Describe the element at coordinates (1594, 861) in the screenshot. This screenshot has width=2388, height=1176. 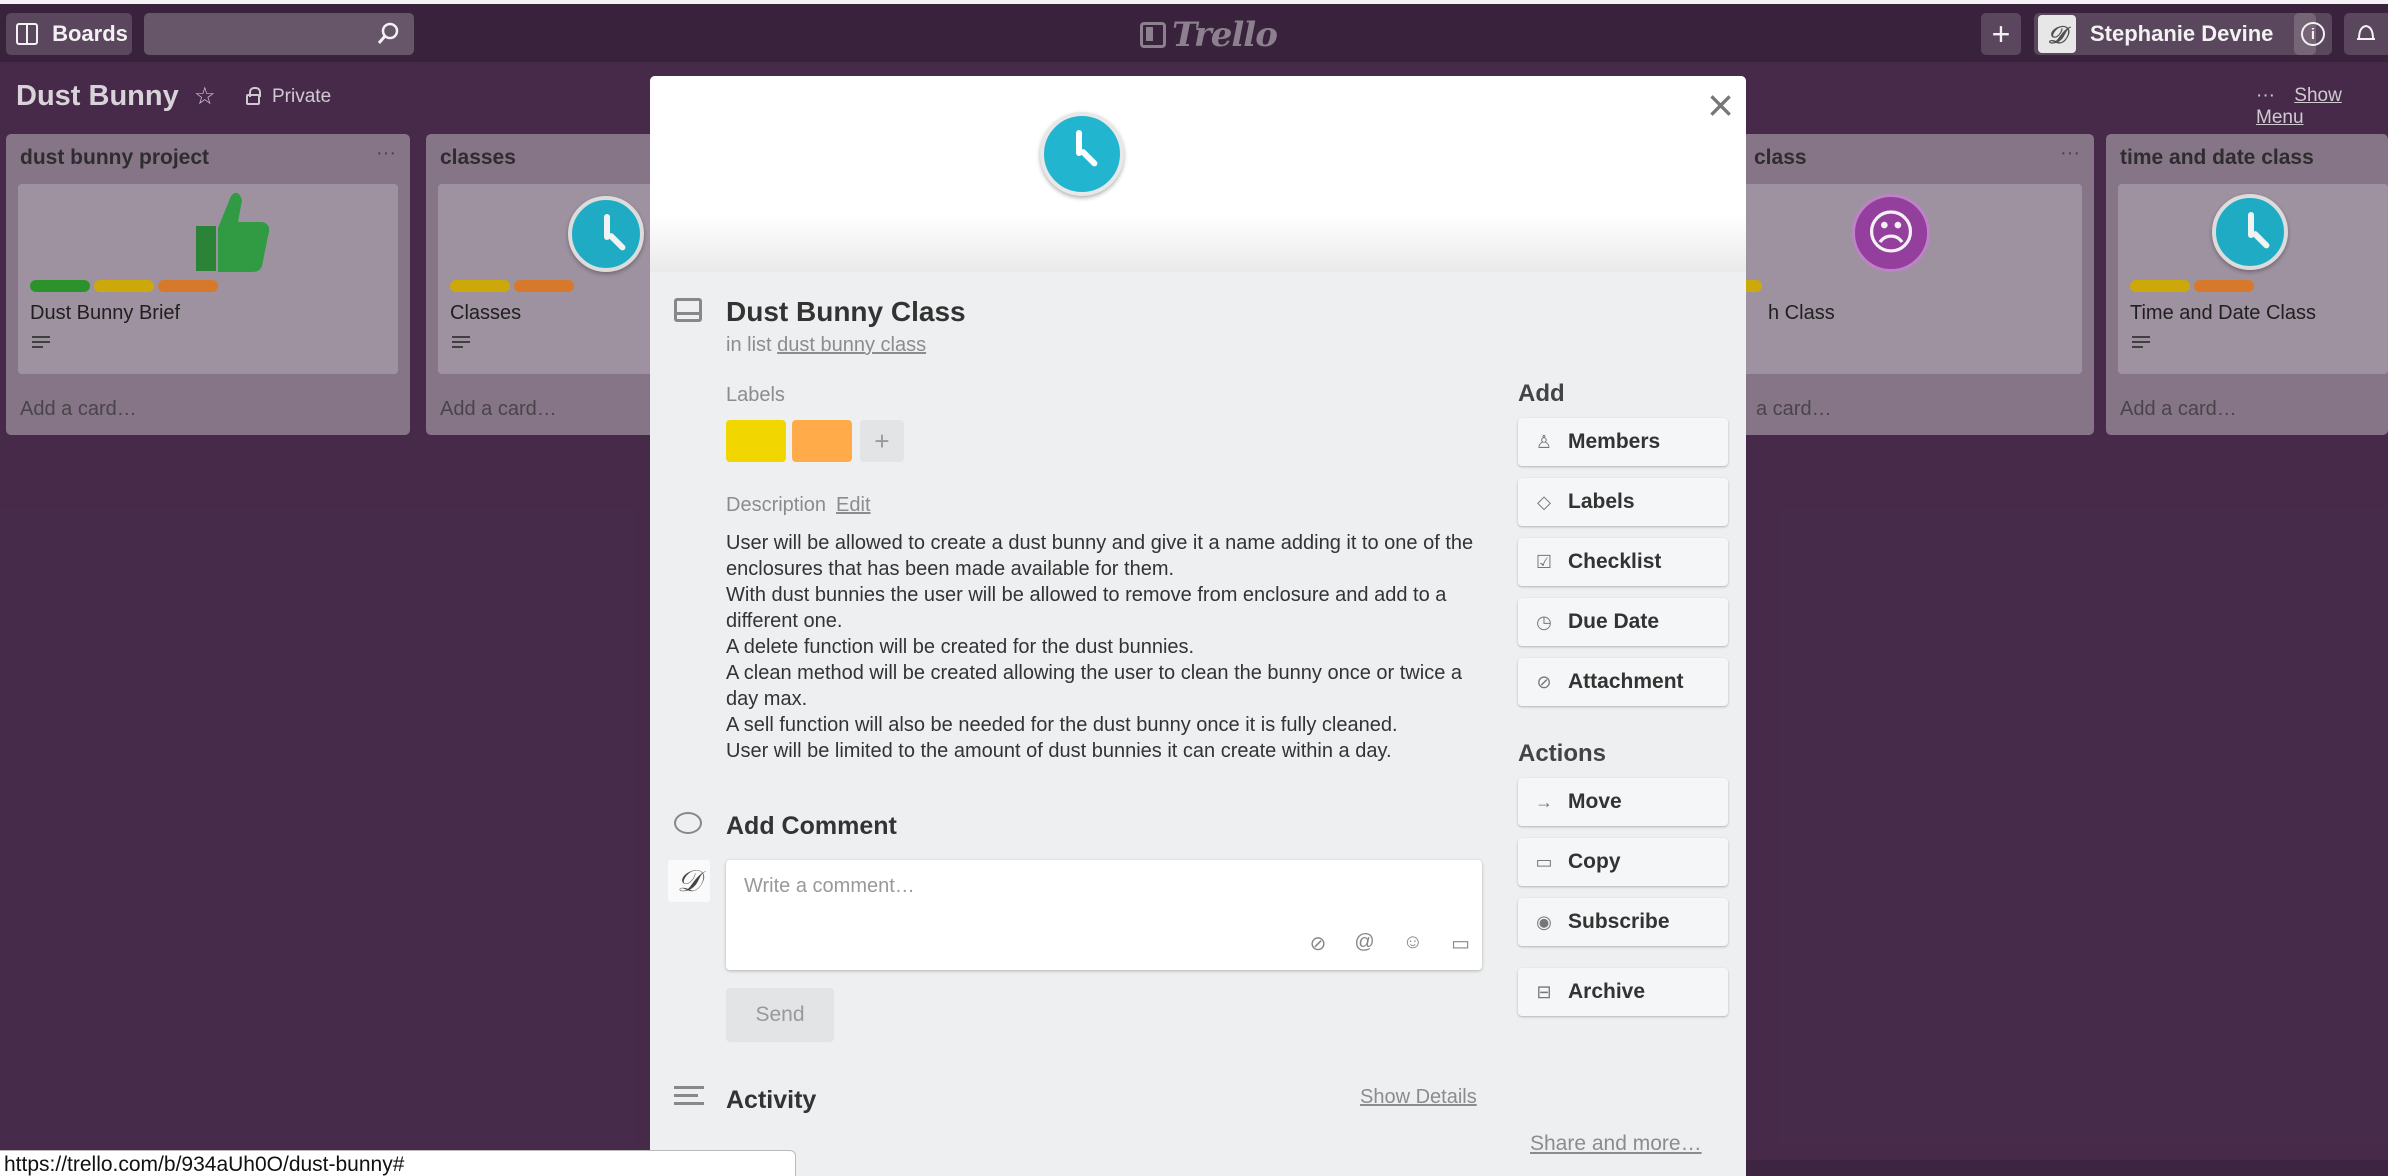
I see `copy-label: Copy` at that location.